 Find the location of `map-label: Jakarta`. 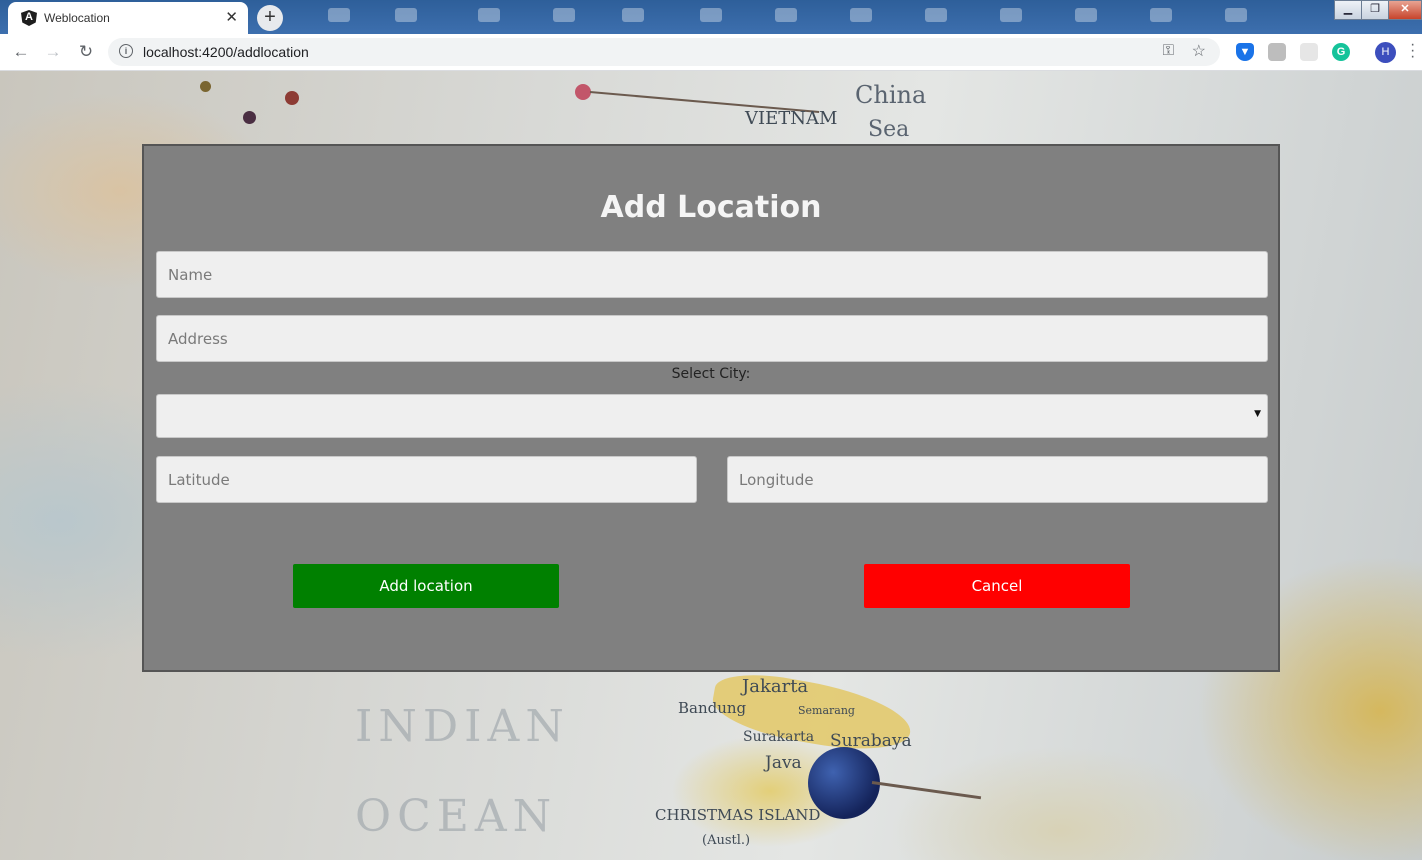

map-label: Jakarta is located at coordinates (775, 686).